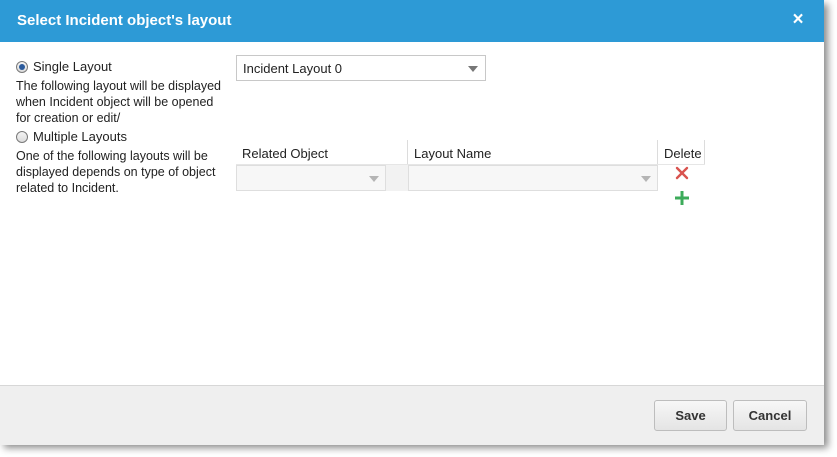  I want to click on layout-name-select, so click(533, 178).